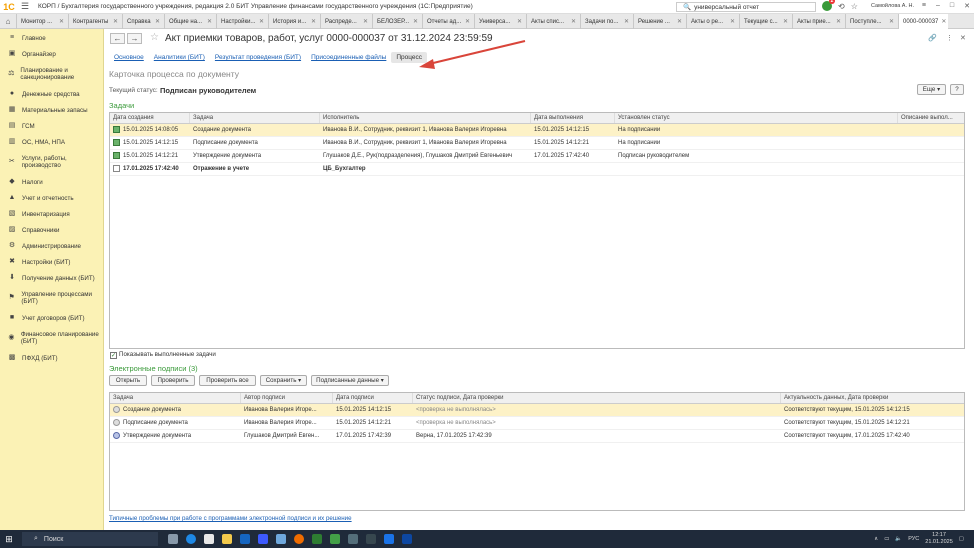 This screenshot has height=548, width=974. Describe the element at coordinates (949, 38) in the screenshot. I see `more-vertical-icon: ⋮` at that location.